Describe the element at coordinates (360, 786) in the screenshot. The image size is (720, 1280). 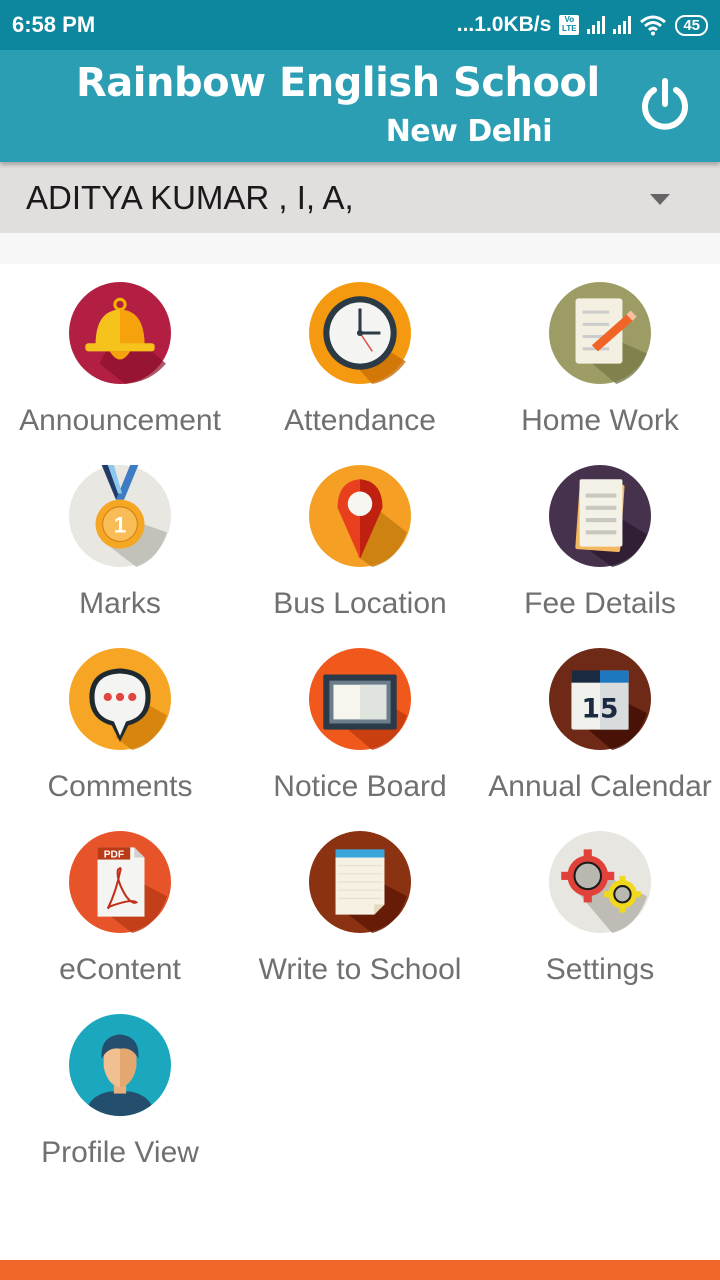
I see `menu-item-label: Notice Board` at that location.